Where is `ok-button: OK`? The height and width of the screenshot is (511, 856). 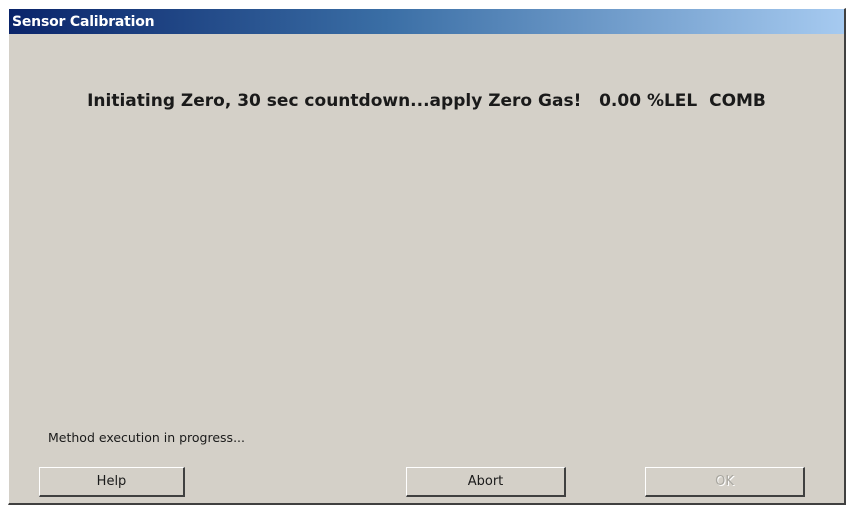
ok-button: OK is located at coordinates (725, 482).